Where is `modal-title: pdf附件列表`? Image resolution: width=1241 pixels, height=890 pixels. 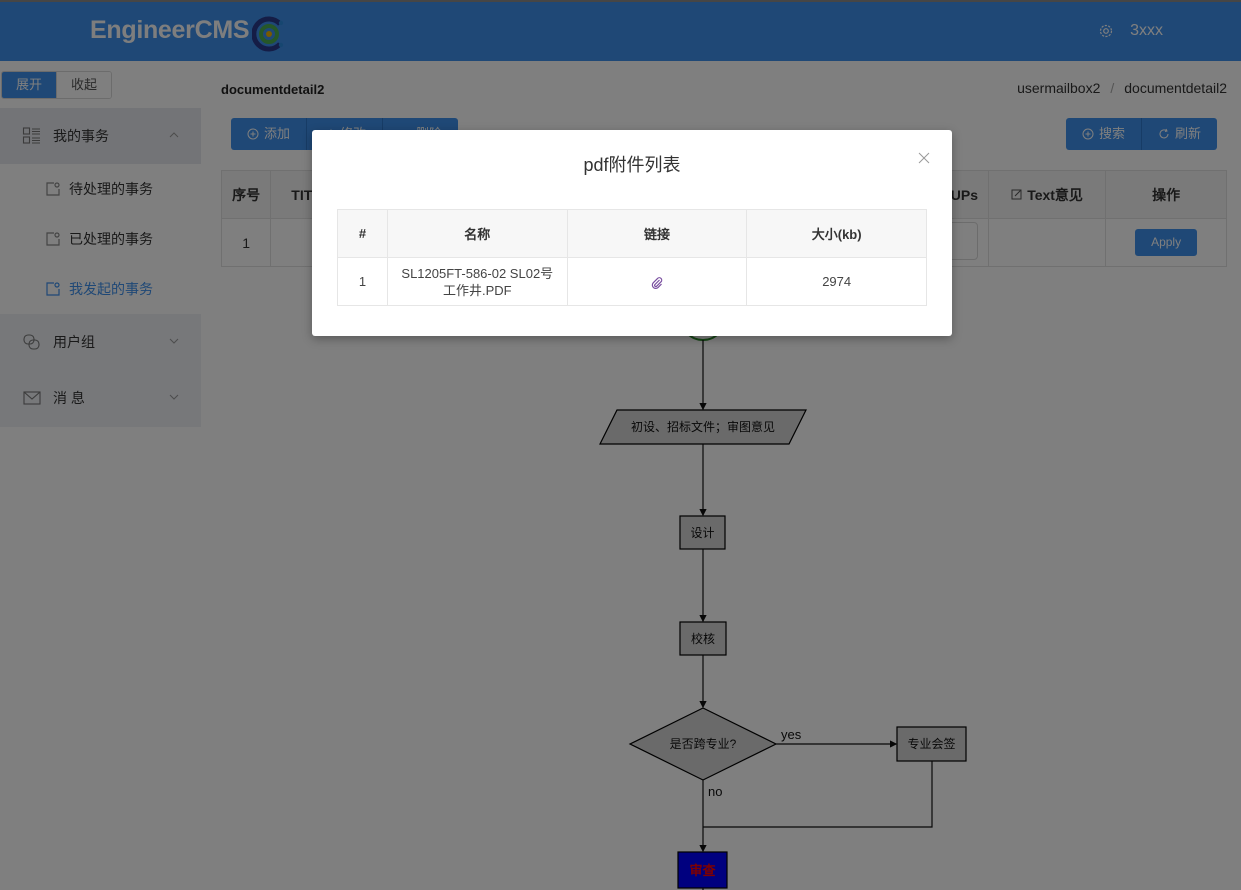
modal-title: pdf附件列表 is located at coordinates (632, 165).